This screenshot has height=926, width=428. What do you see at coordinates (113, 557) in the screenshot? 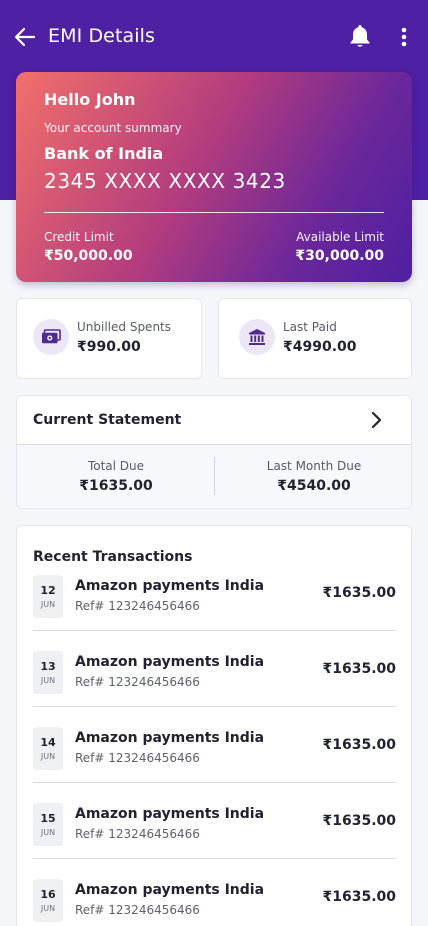
I see `recent-transactions-title: Recent Transactions` at bounding box center [113, 557].